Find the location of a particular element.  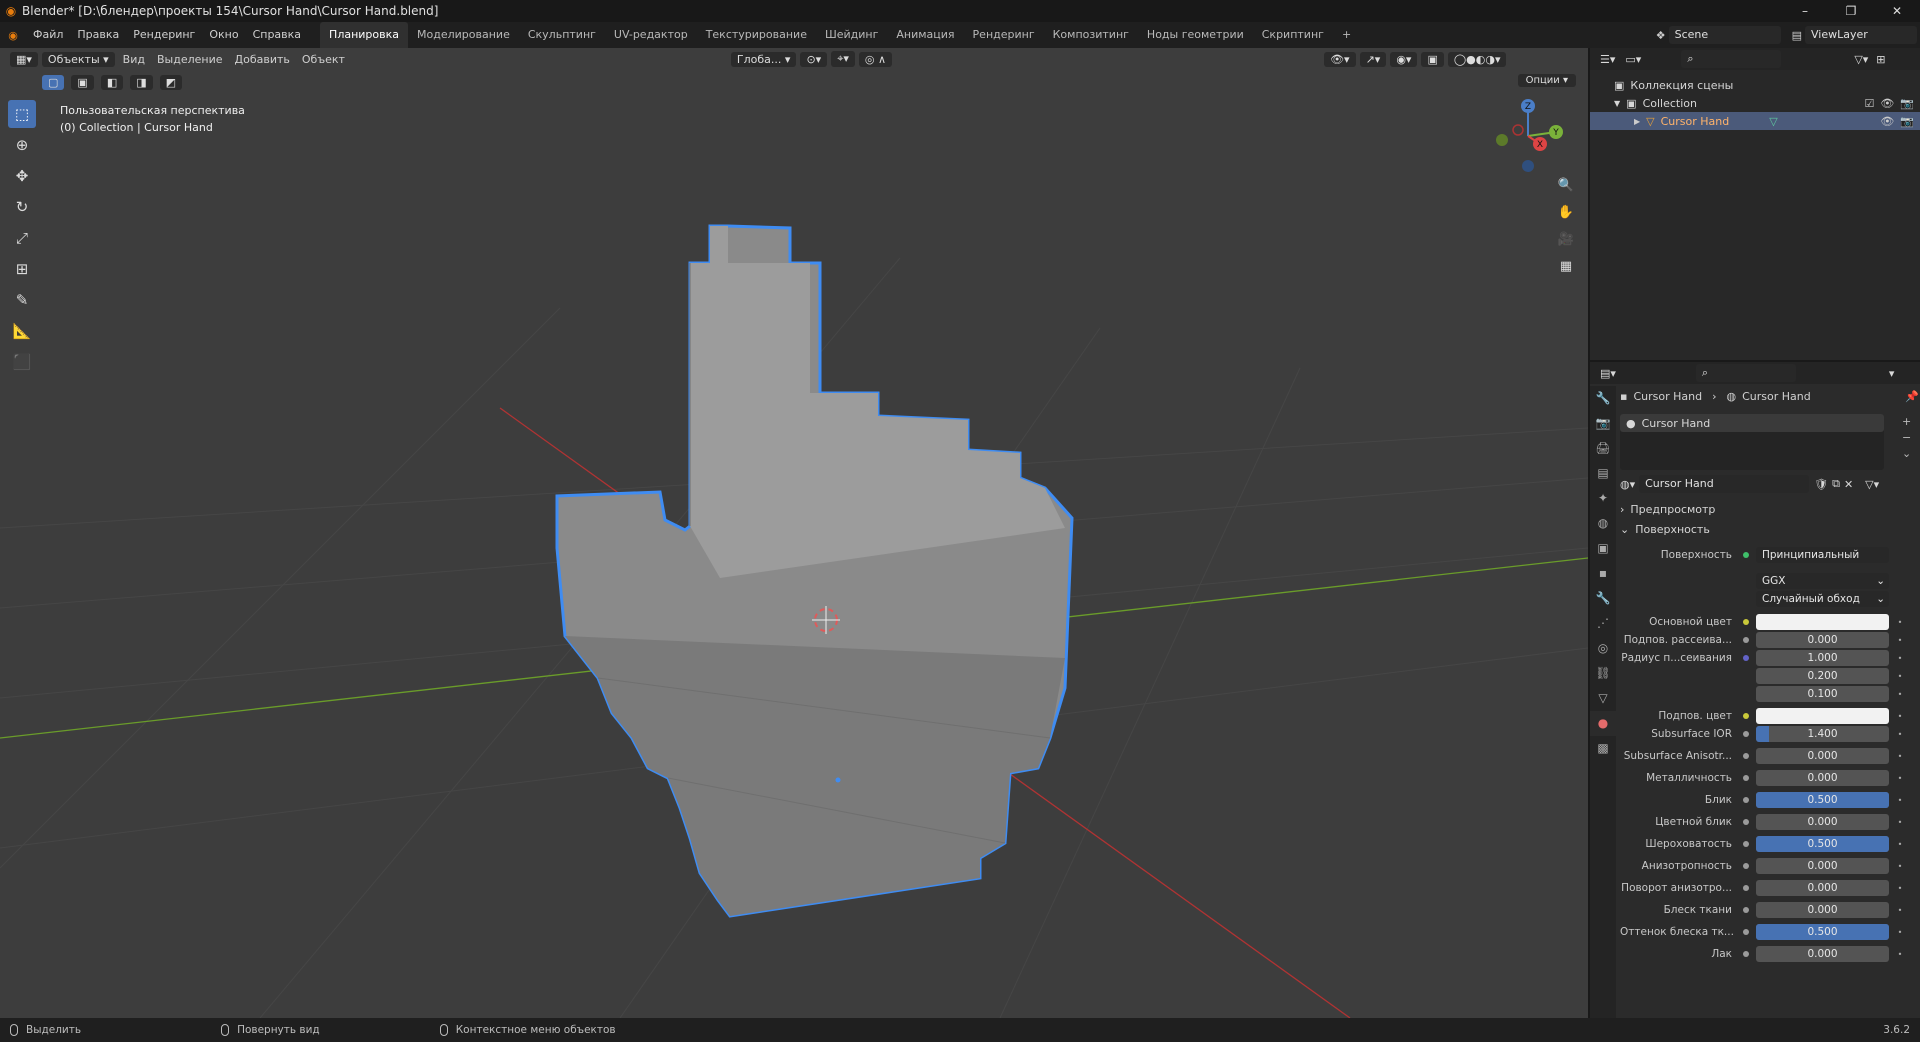

blender-menu-icon: ◉ is located at coordinates (13, 35).